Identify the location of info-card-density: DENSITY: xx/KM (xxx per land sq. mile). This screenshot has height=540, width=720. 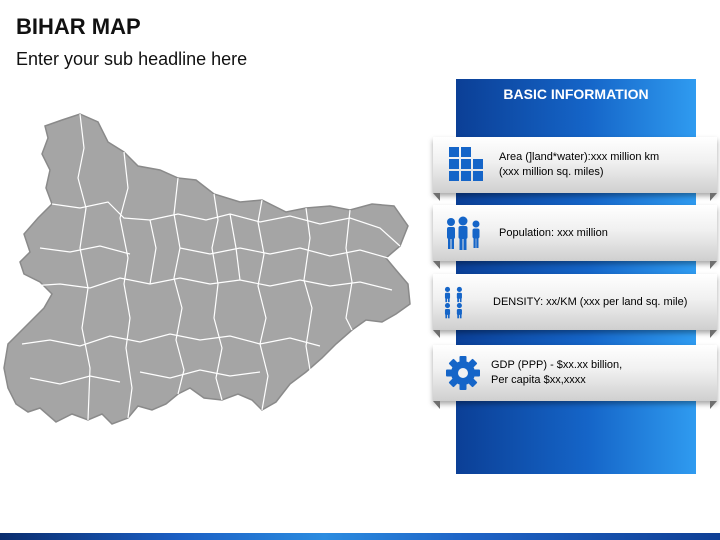
(575, 302).